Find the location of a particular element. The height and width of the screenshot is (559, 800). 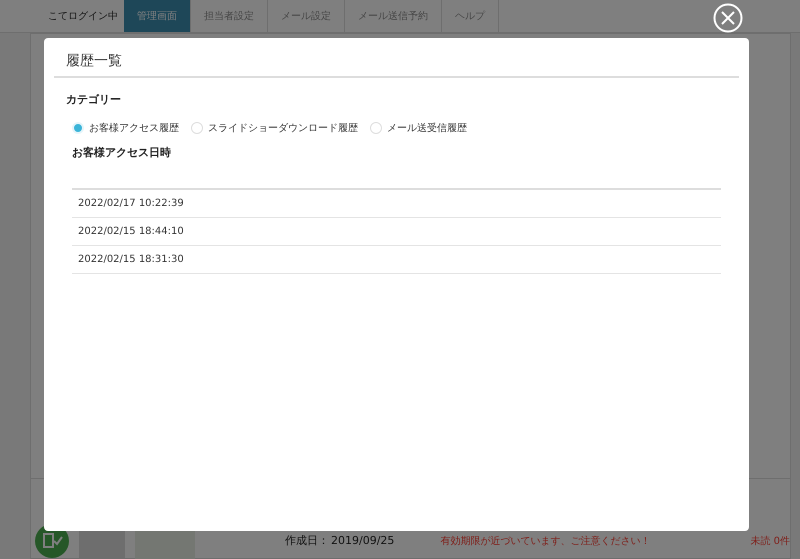

access-datetime: 2022/02/15 18:31:30 is located at coordinates (131, 259).